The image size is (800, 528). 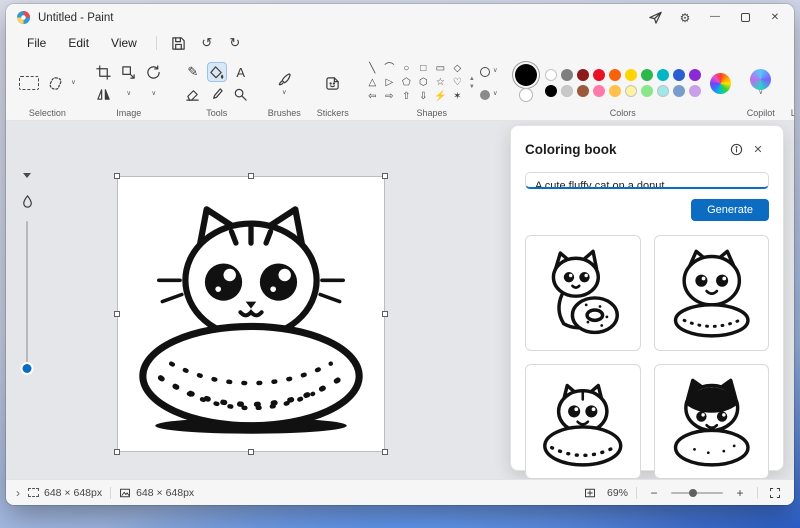 What do you see at coordinates (284, 79) in the screenshot?
I see `brushes-button` at bounding box center [284, 79].